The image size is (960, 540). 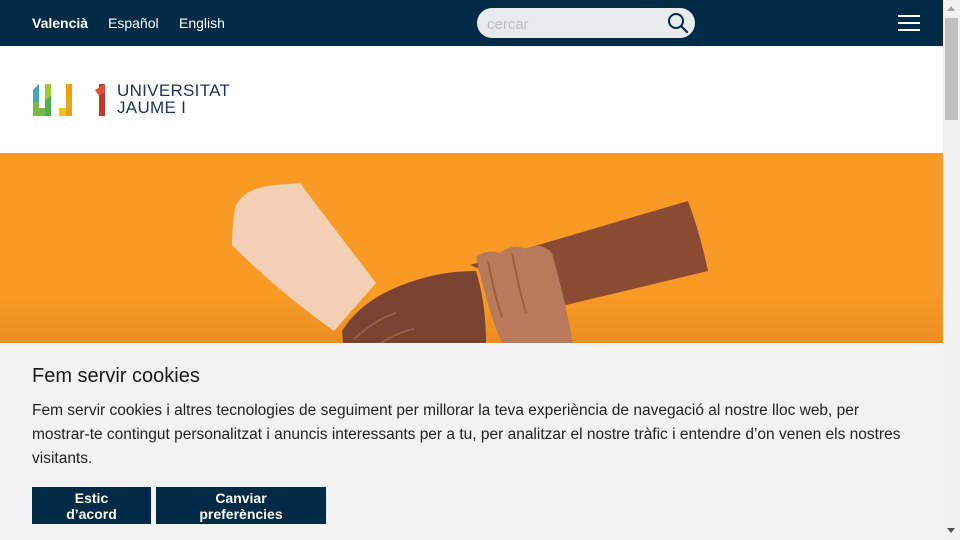 What do you see at coordinates (116, 376) in the screenshot?
I see `cookie-banner-title: Fem servir cookies` at bounding box center [116, 376].